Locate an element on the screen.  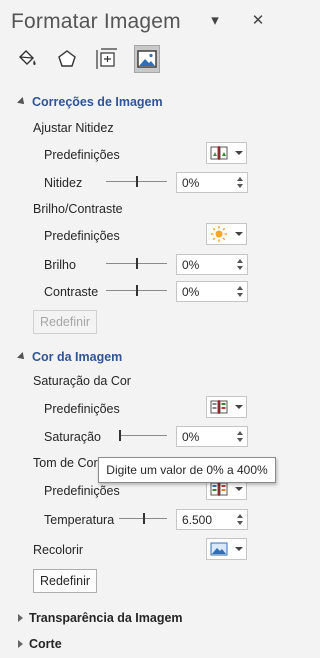
contrast-slider-thumb is located at coordinates (137, 290).